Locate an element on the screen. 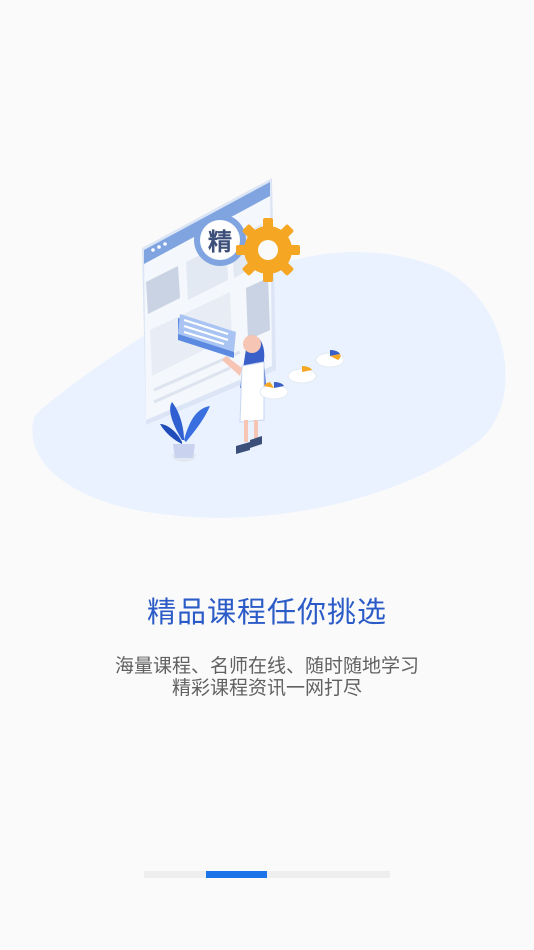  page-indicator-active is located at coordinates (236, 874).